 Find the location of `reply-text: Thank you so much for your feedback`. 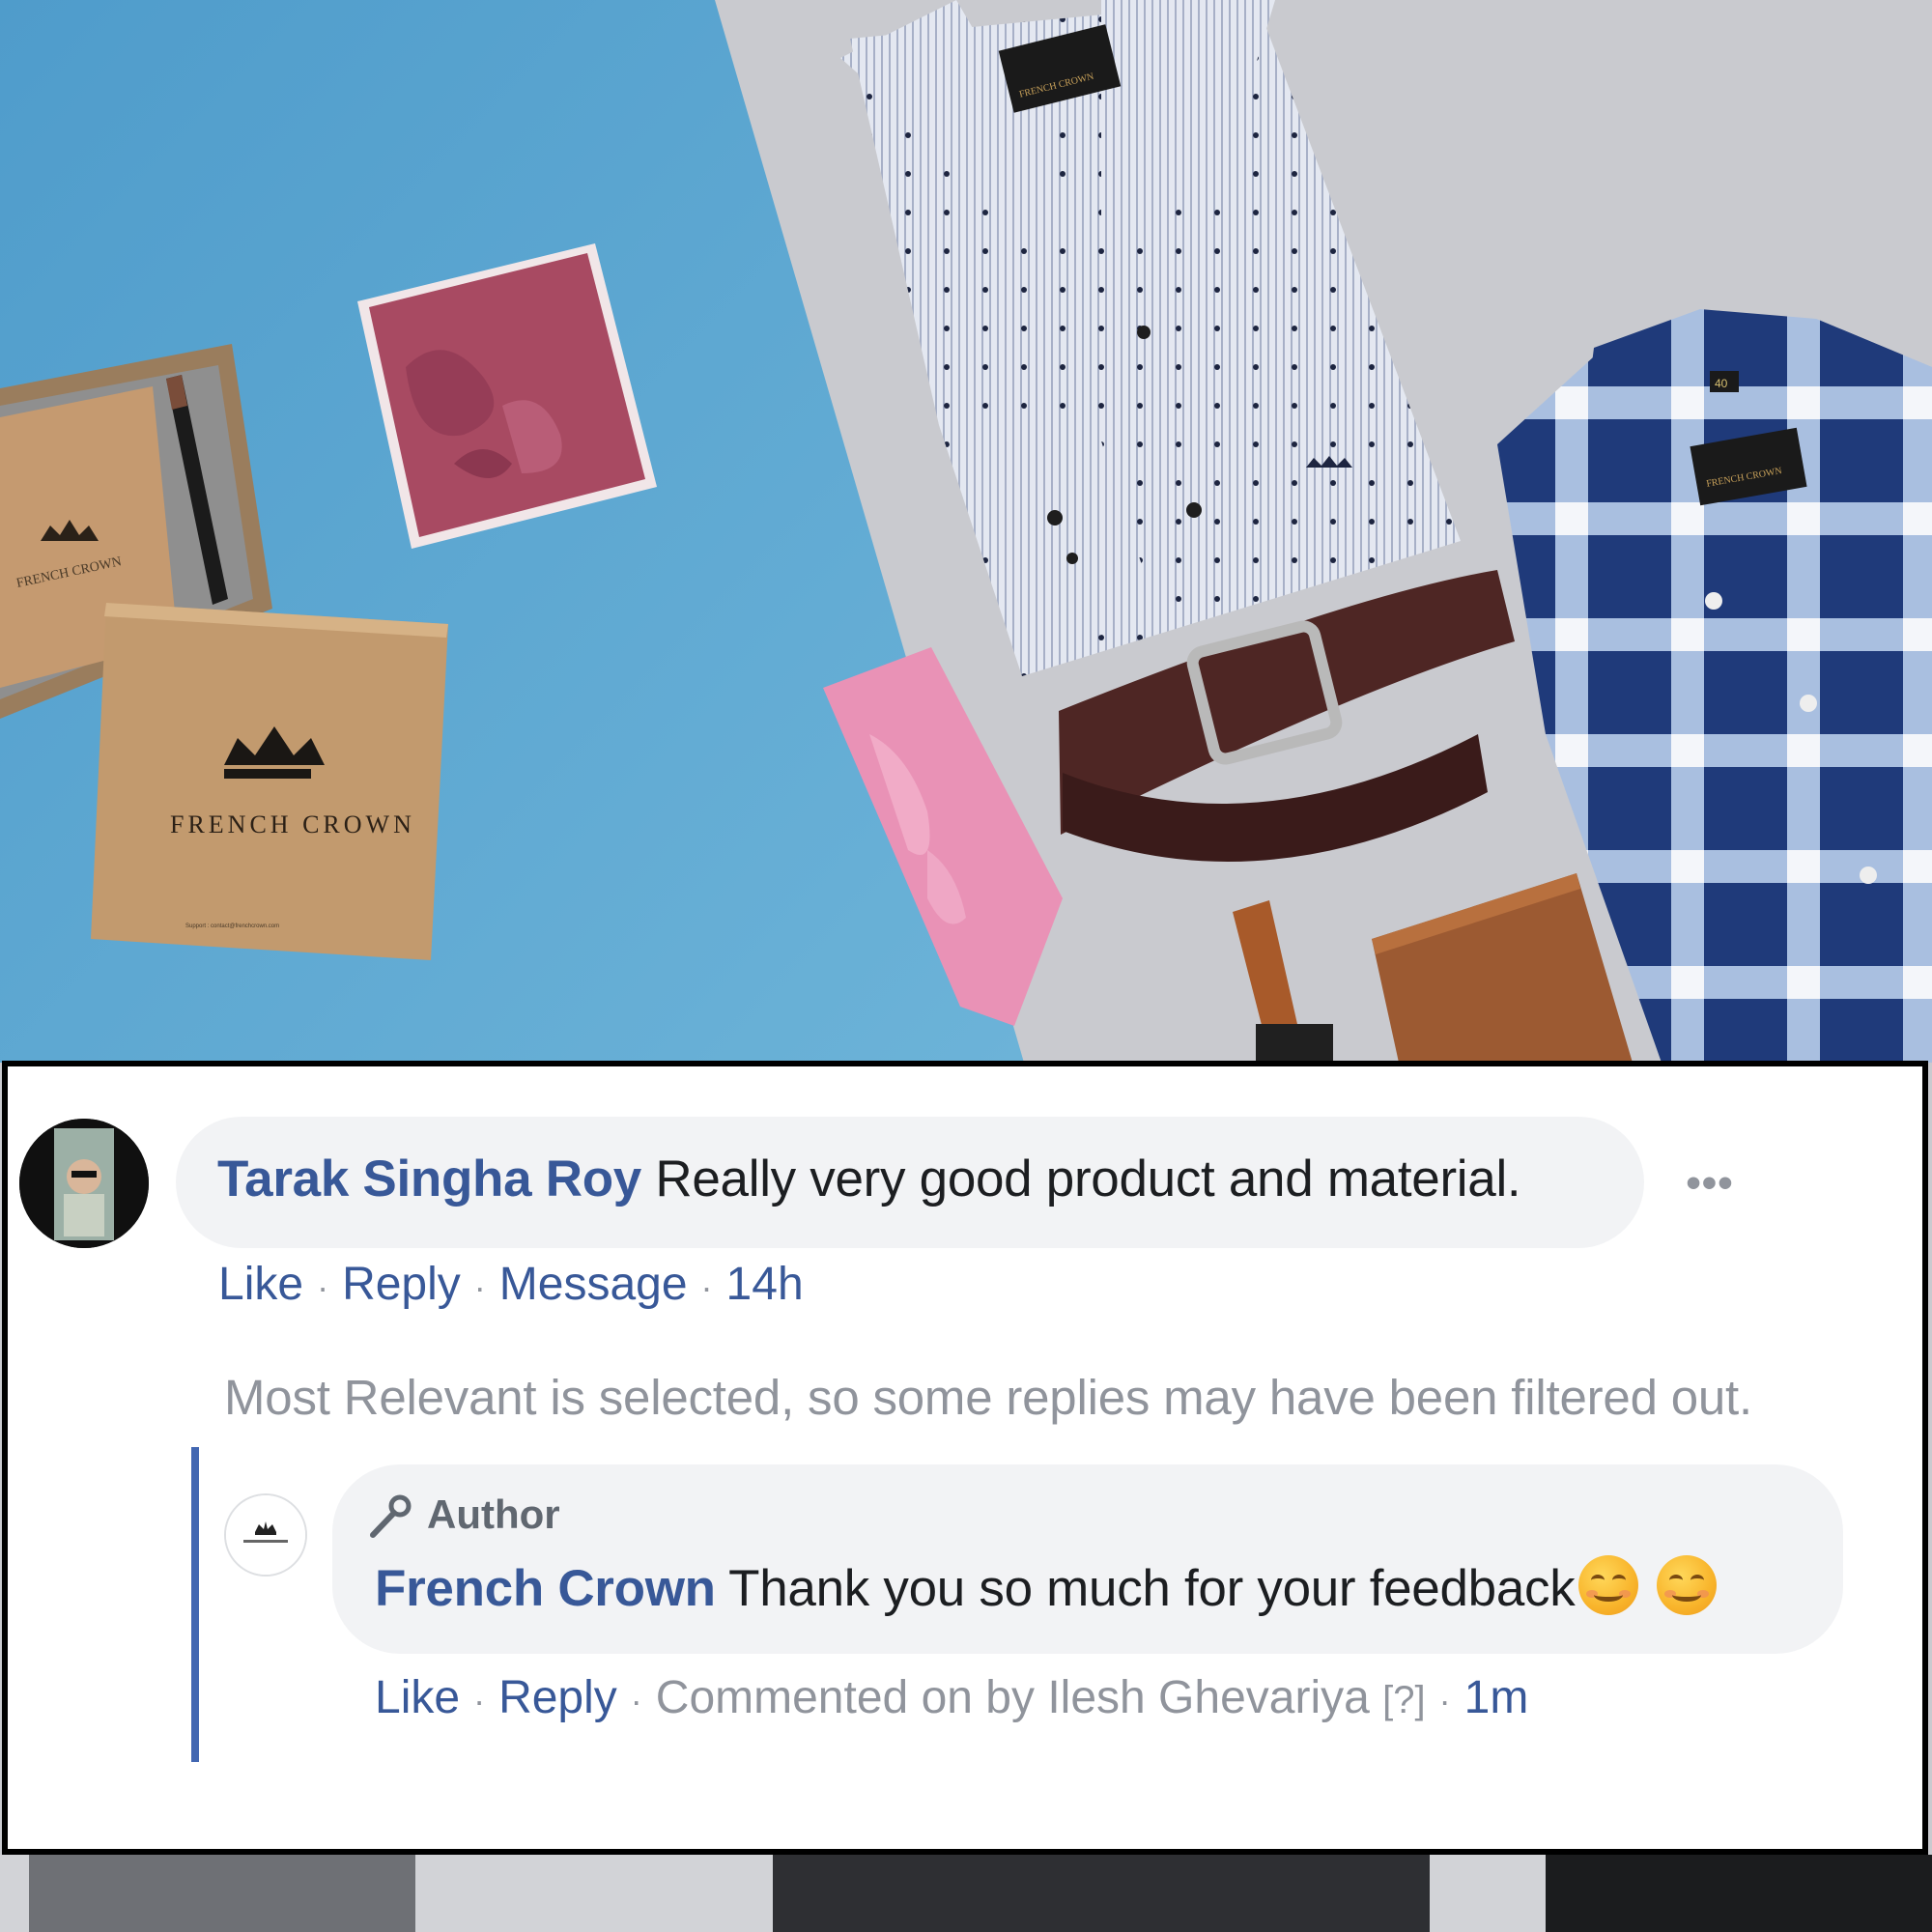

reply-text: Thank you so much for your feedback is located at coordinates (1152, 1588).